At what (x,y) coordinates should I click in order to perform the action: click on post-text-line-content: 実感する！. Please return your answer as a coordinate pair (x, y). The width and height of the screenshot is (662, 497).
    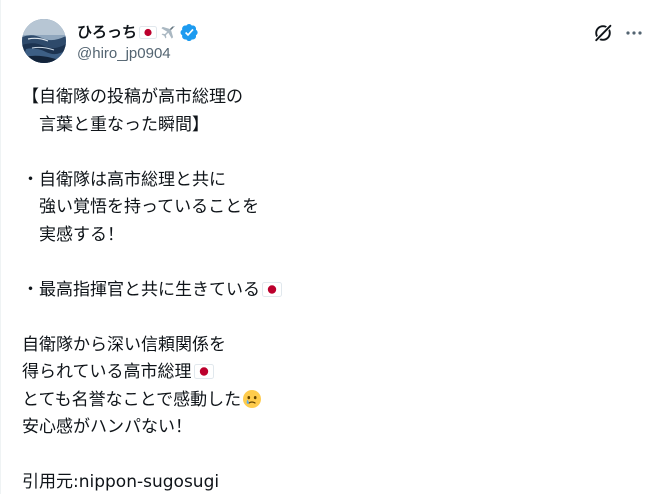
    Looking at the image, I should click on (73, 234).